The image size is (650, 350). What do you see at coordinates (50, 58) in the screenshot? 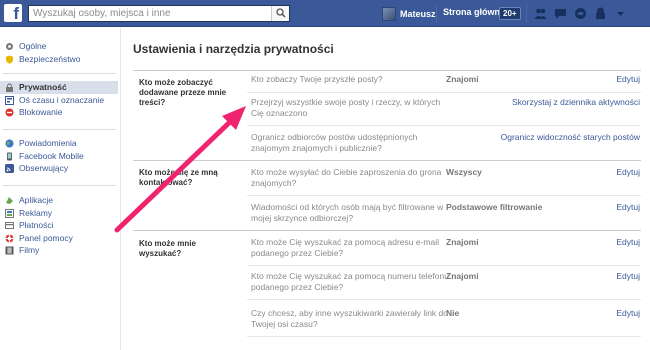
I see `sidebar-item-label: Bezpieczeństwo` at bounding box center [50, 58].